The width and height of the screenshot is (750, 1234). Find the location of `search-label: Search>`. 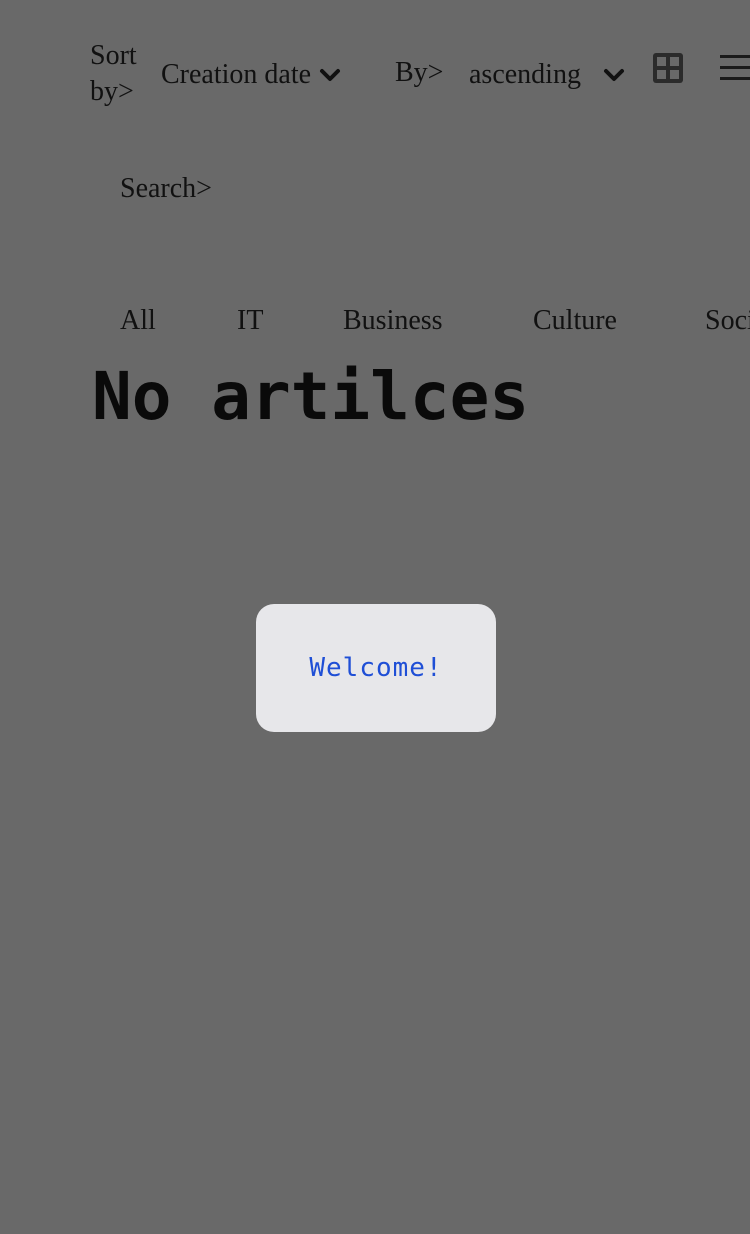

search-label: Search> is located at coordinates (166, 188).